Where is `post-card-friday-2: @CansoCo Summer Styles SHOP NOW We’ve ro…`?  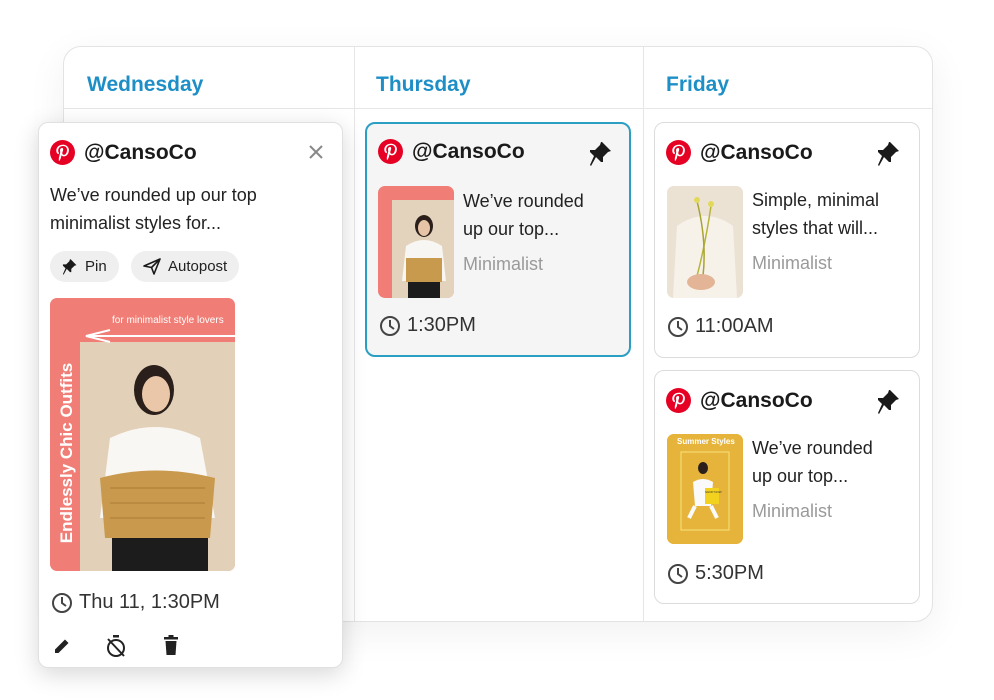
post-card-friday-2: @CansoCo Summer Styles SHOP NOW We’ve ro… is located at coordinates (787, 487).